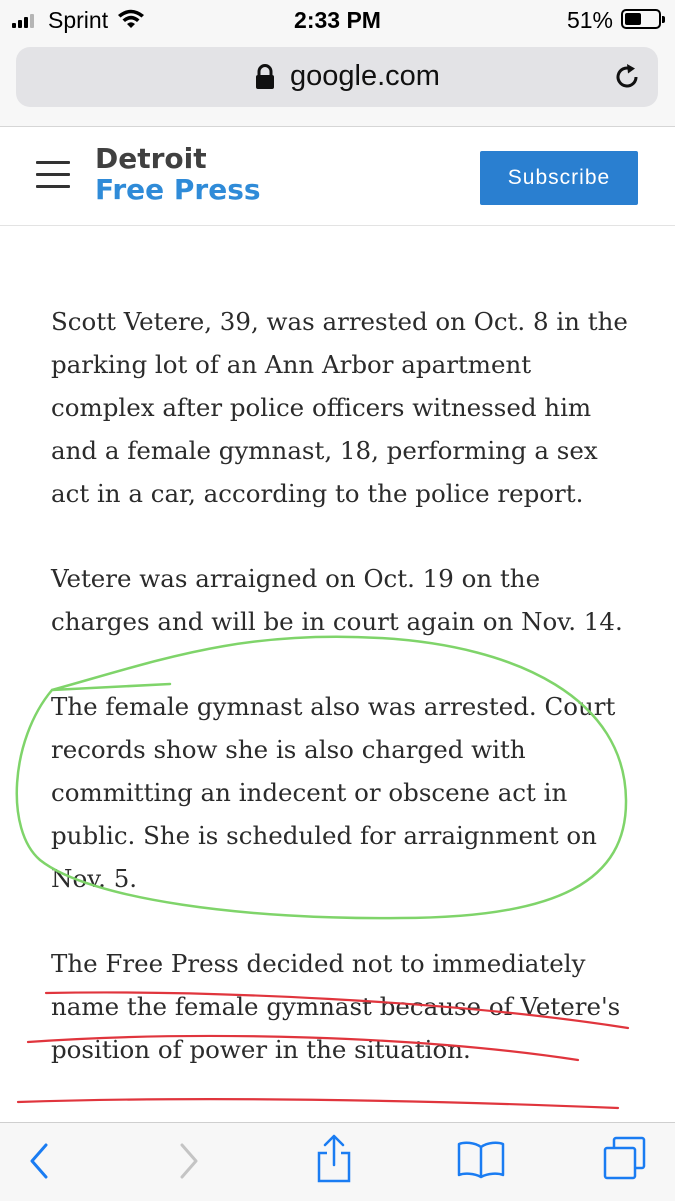  What do you see at coordinates (365, 76) in the screenshot?
I see `url-text: google.com` at bounding box center [365, 76].